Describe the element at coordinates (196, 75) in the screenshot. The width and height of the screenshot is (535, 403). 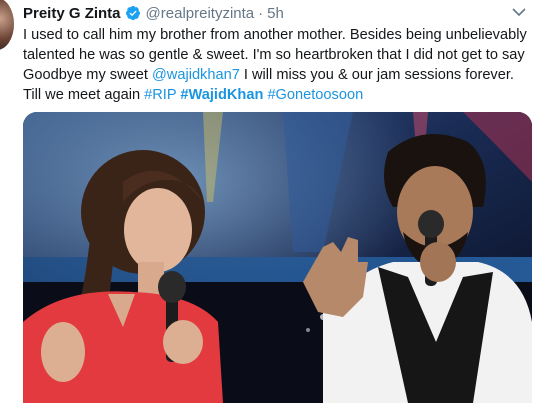
I see `mention-link: @wajidkhan7` at that location.